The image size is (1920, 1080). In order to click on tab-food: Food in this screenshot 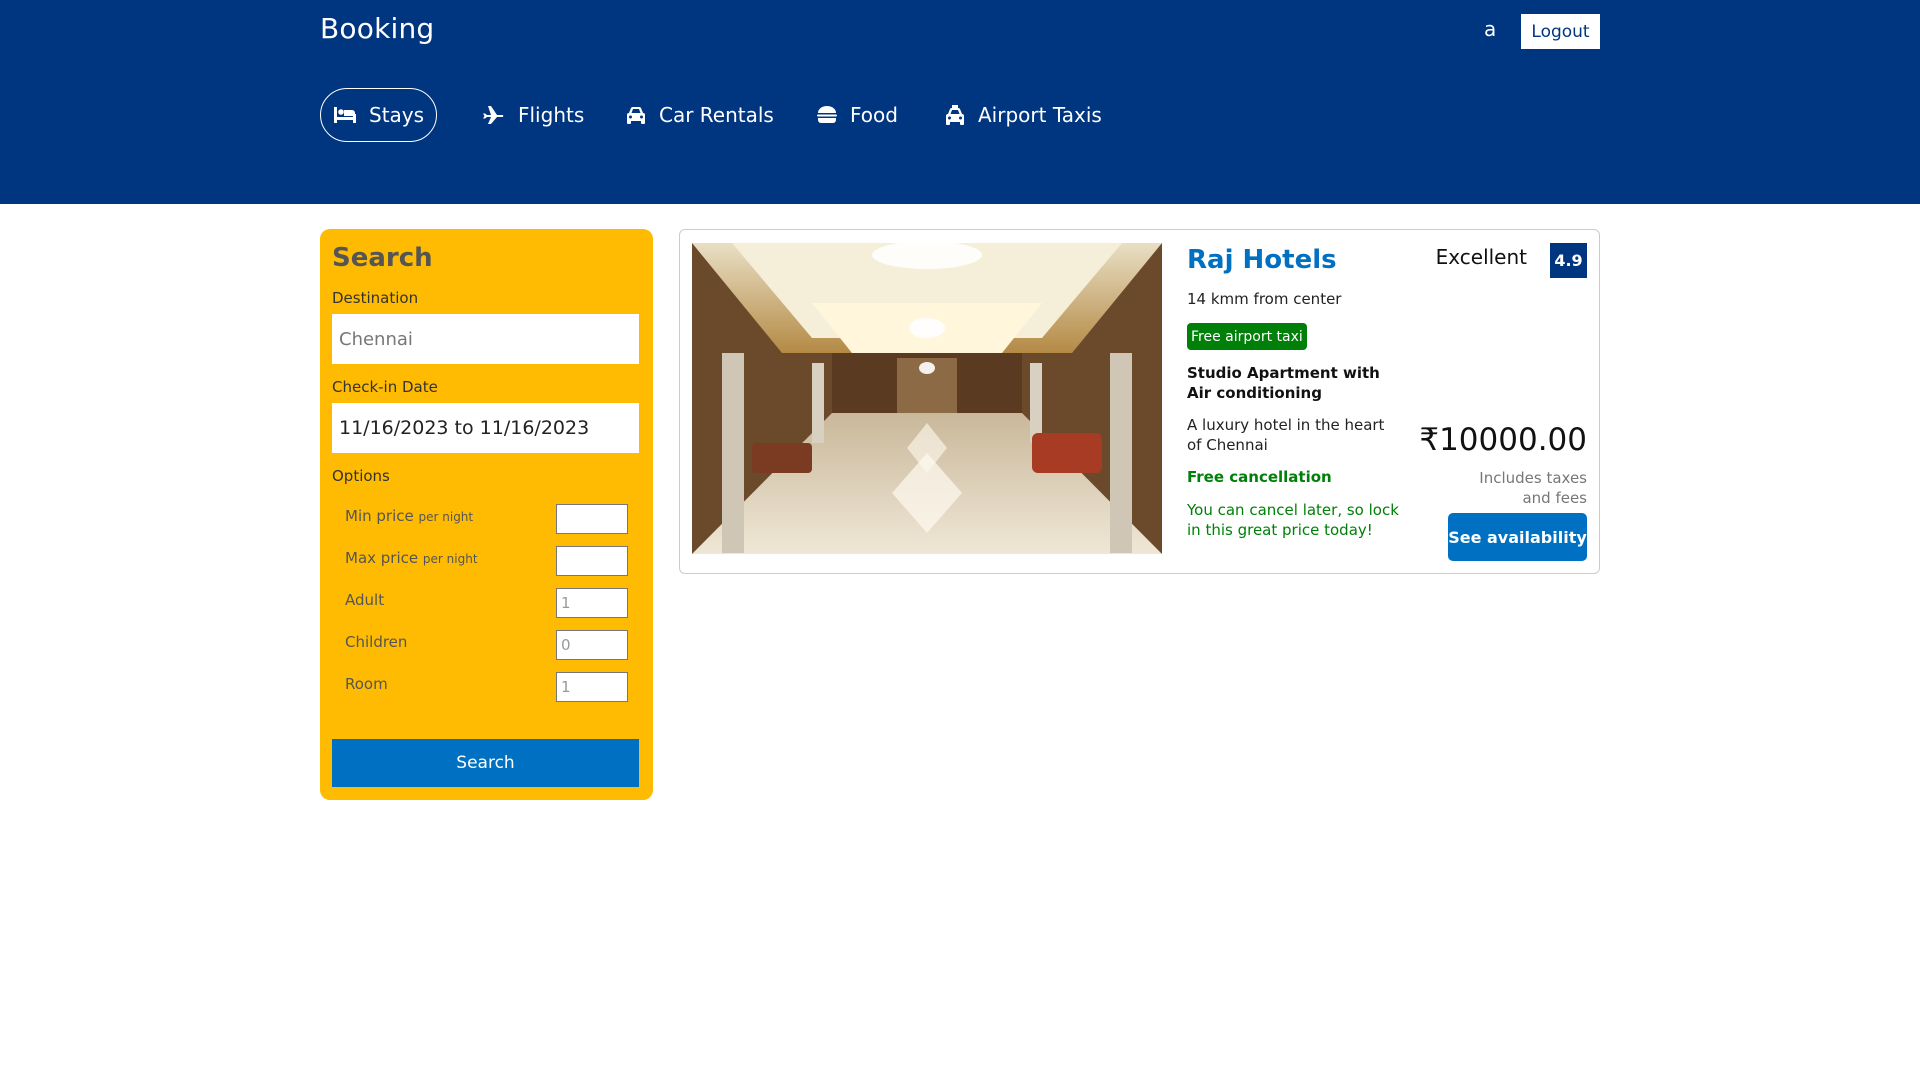, I will do `click(857, 115)`.